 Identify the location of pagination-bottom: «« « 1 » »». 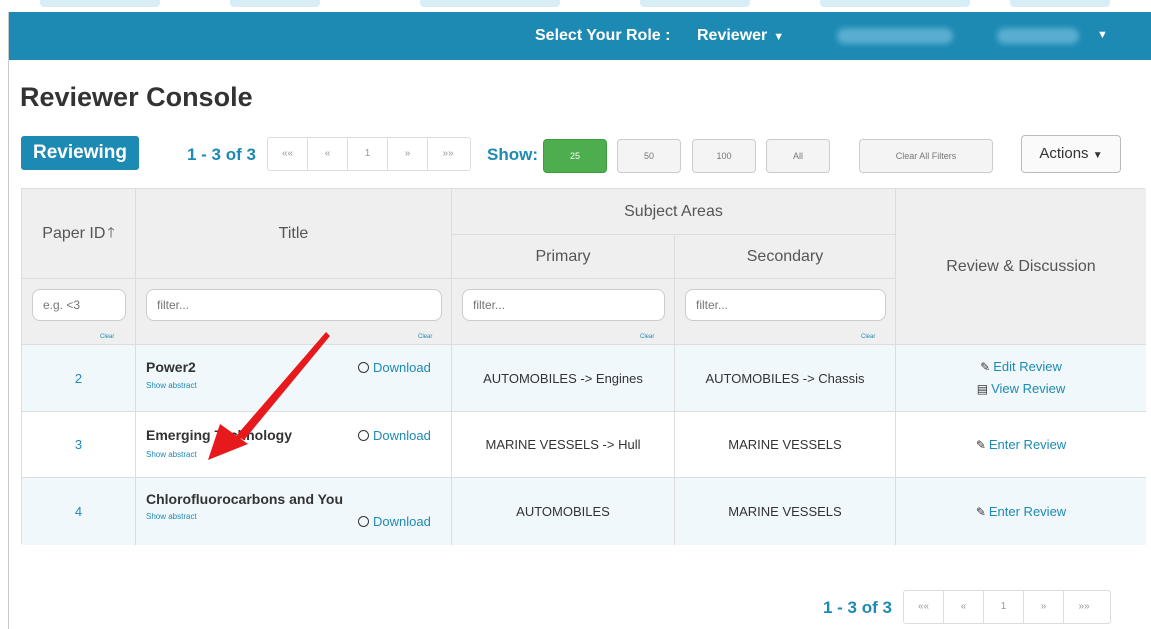
(1007, 607).